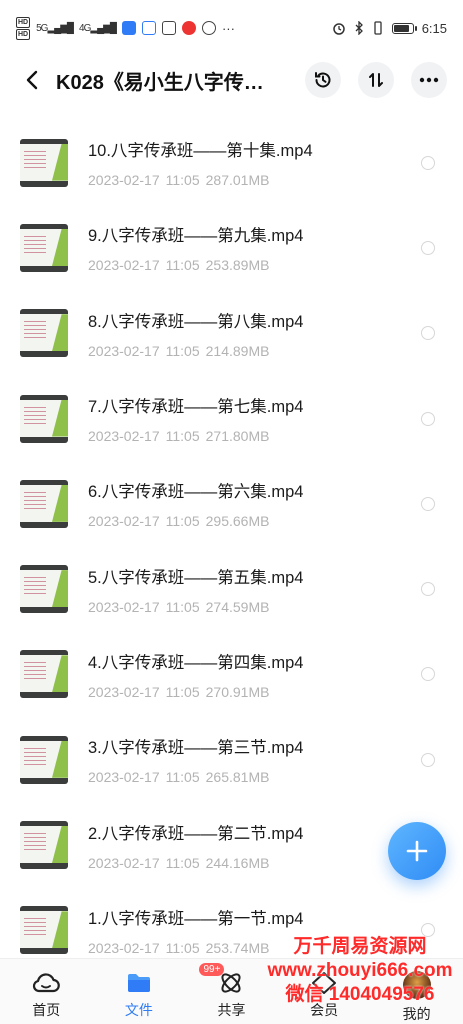  Describe the element at coordinates (237, 691) in the screenshot. I see `file-size: 270.91MB` at that location.